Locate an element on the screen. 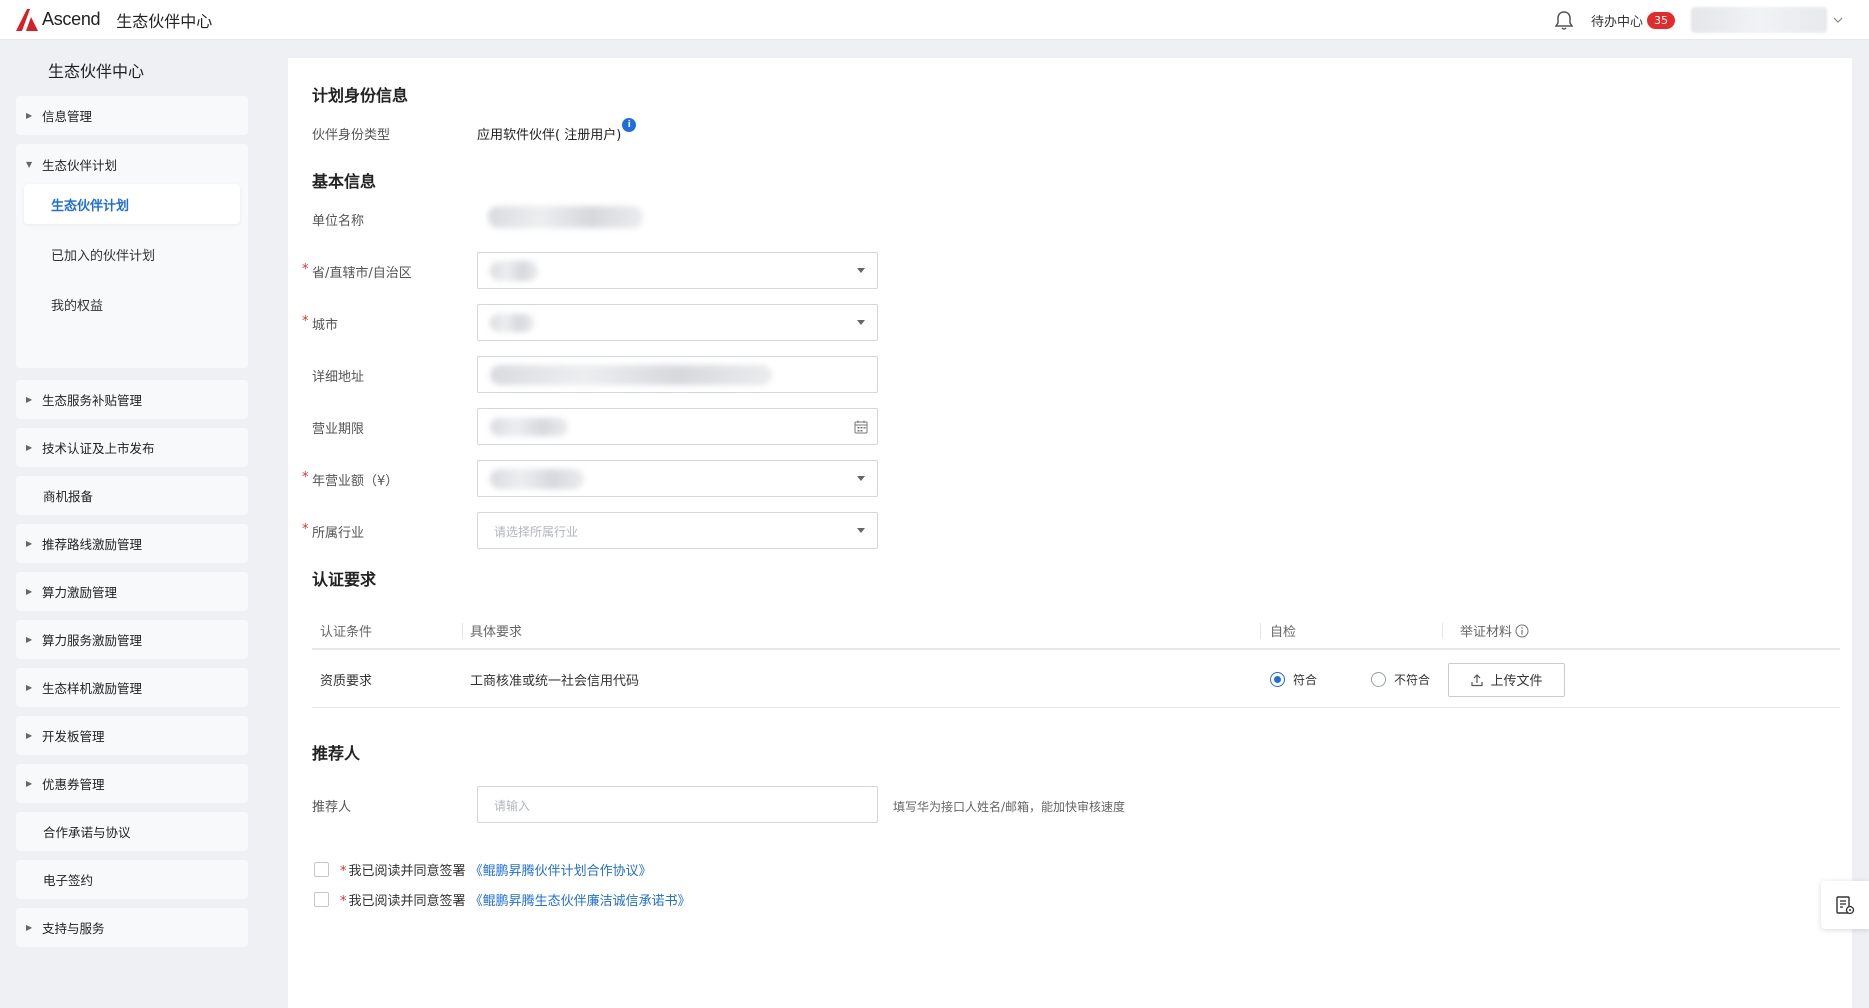  referrer-hint: 填写华为接口人姓名/邮箱，能加快审核速度 is located at coordinates (1009, 807).